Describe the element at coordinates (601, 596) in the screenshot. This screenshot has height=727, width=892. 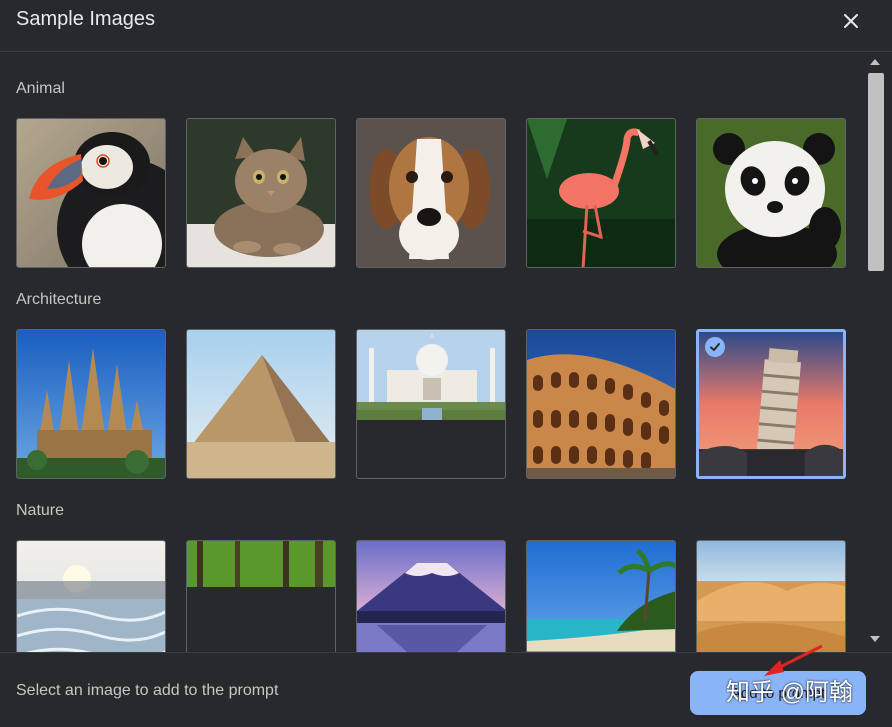
I see `image-tropical-beach` at that location.